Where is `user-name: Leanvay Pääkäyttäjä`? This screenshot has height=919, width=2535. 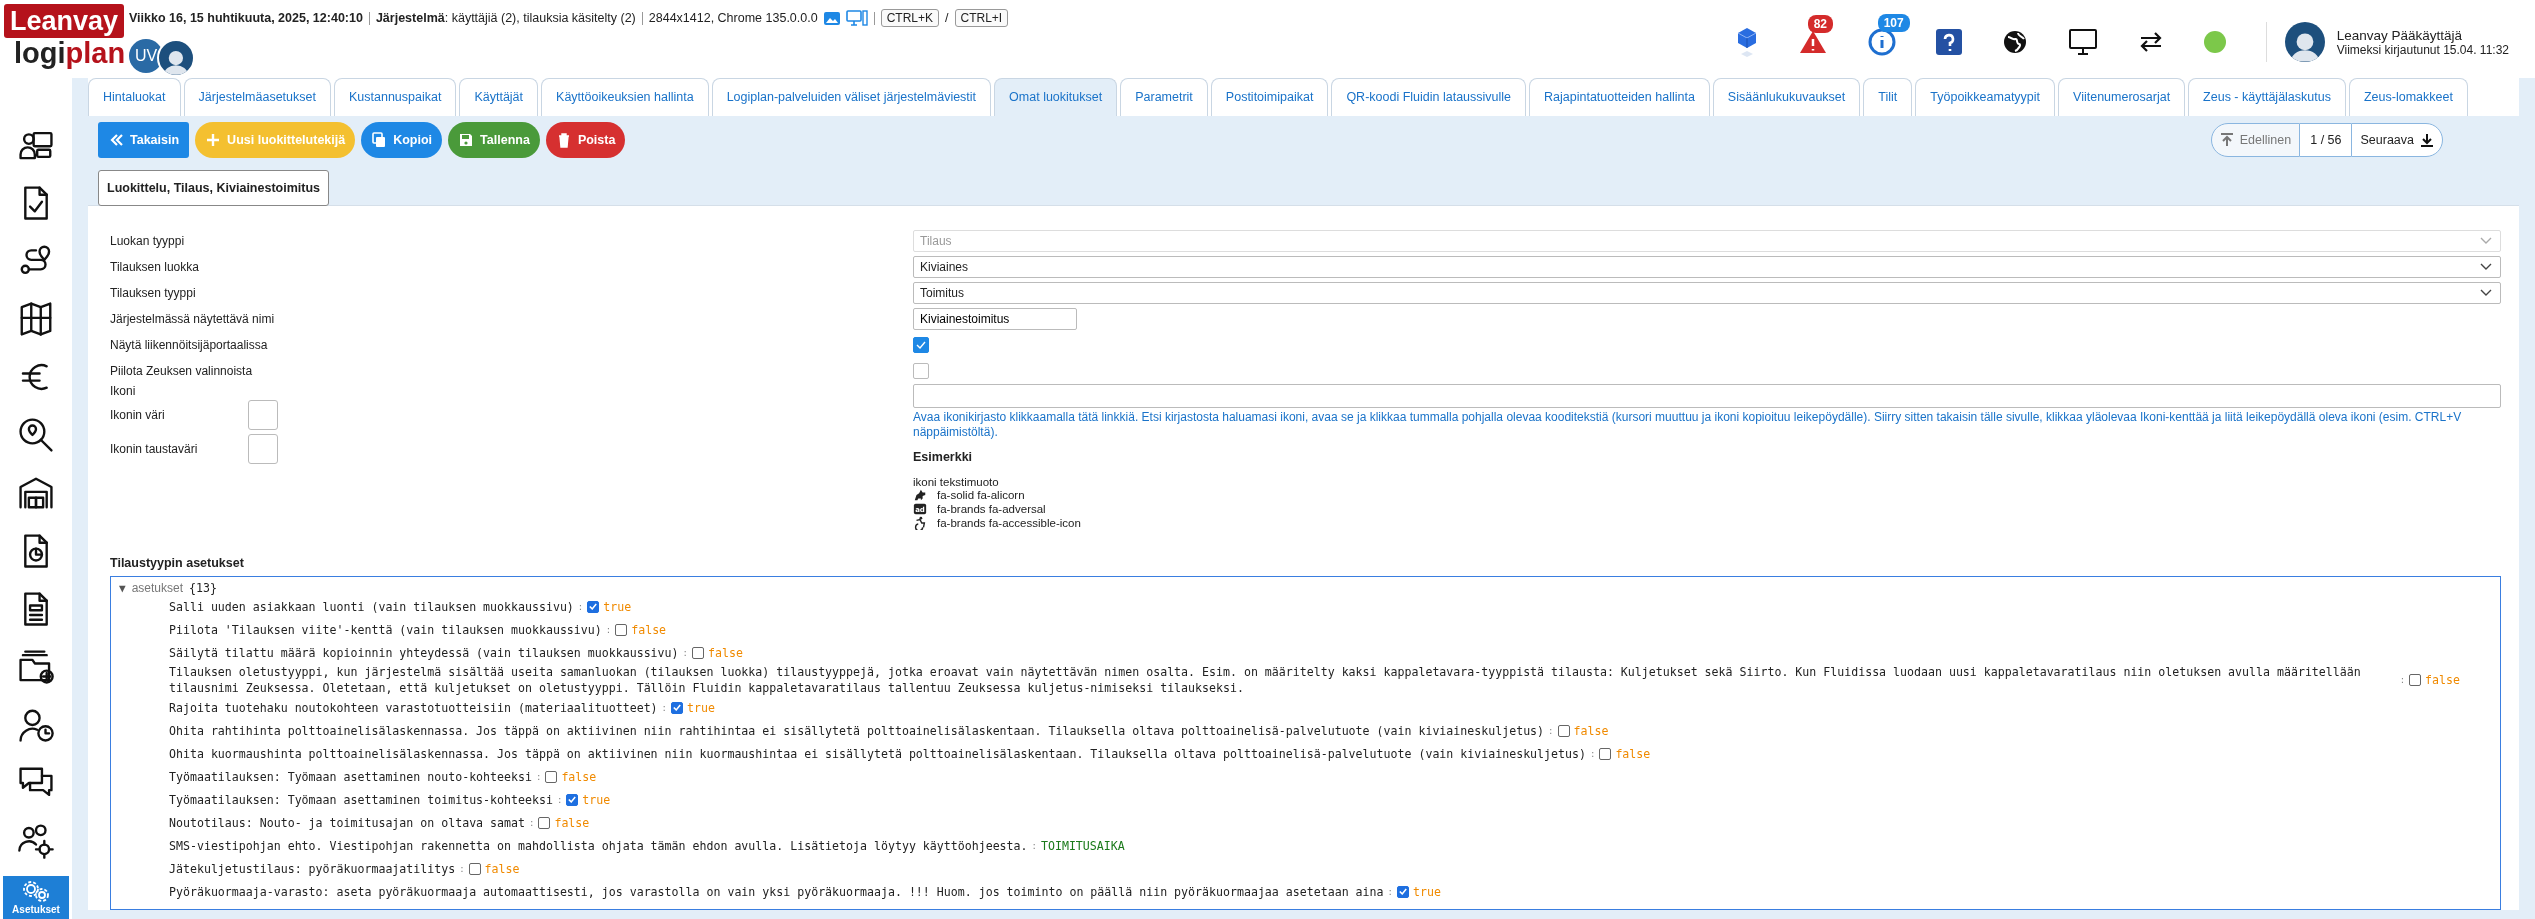 user-name: Leanvay Pääkäyttäjä is located at coordinates (2399, 35).